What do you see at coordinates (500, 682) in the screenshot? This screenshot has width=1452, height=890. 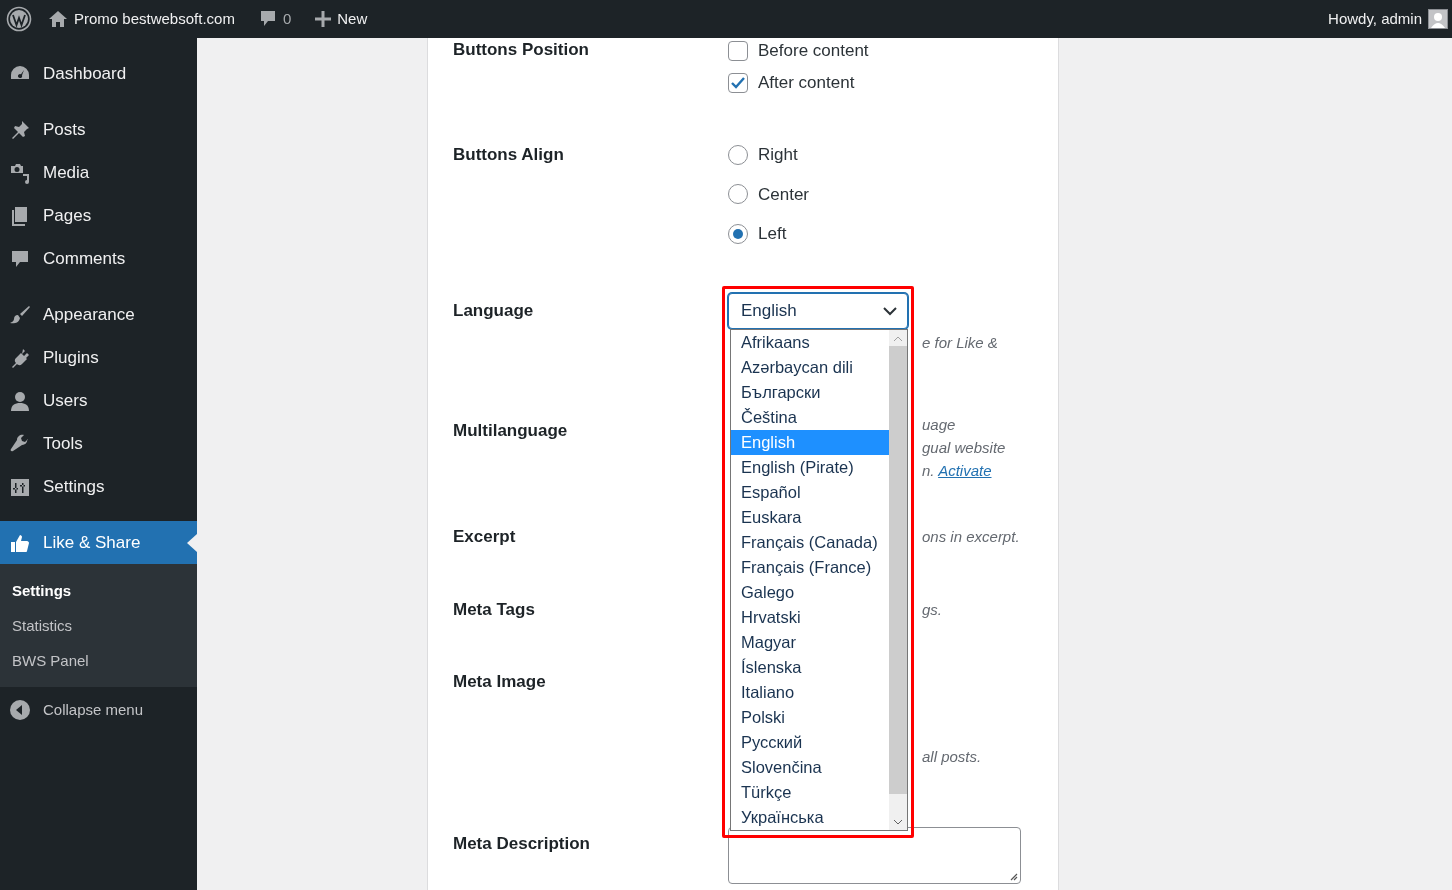 I see `field-label: Meta Image` at bounding box center [500, 682].